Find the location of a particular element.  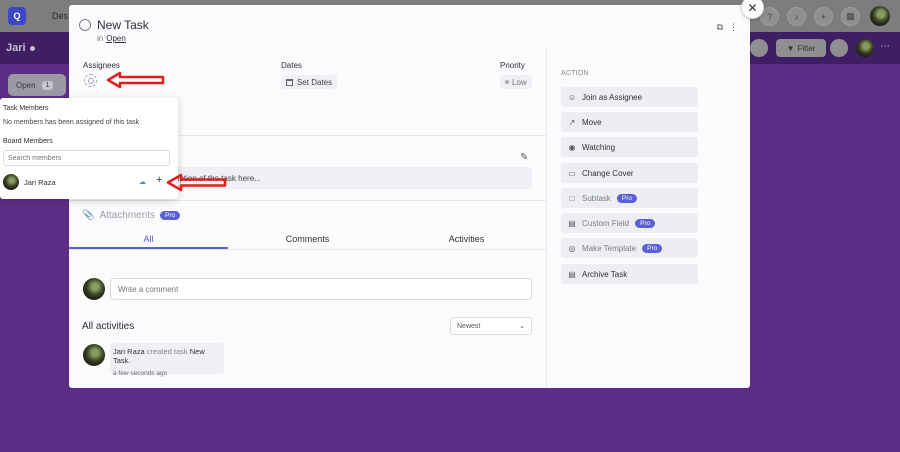

task-title: New Task is located at coordinates (123, 25).